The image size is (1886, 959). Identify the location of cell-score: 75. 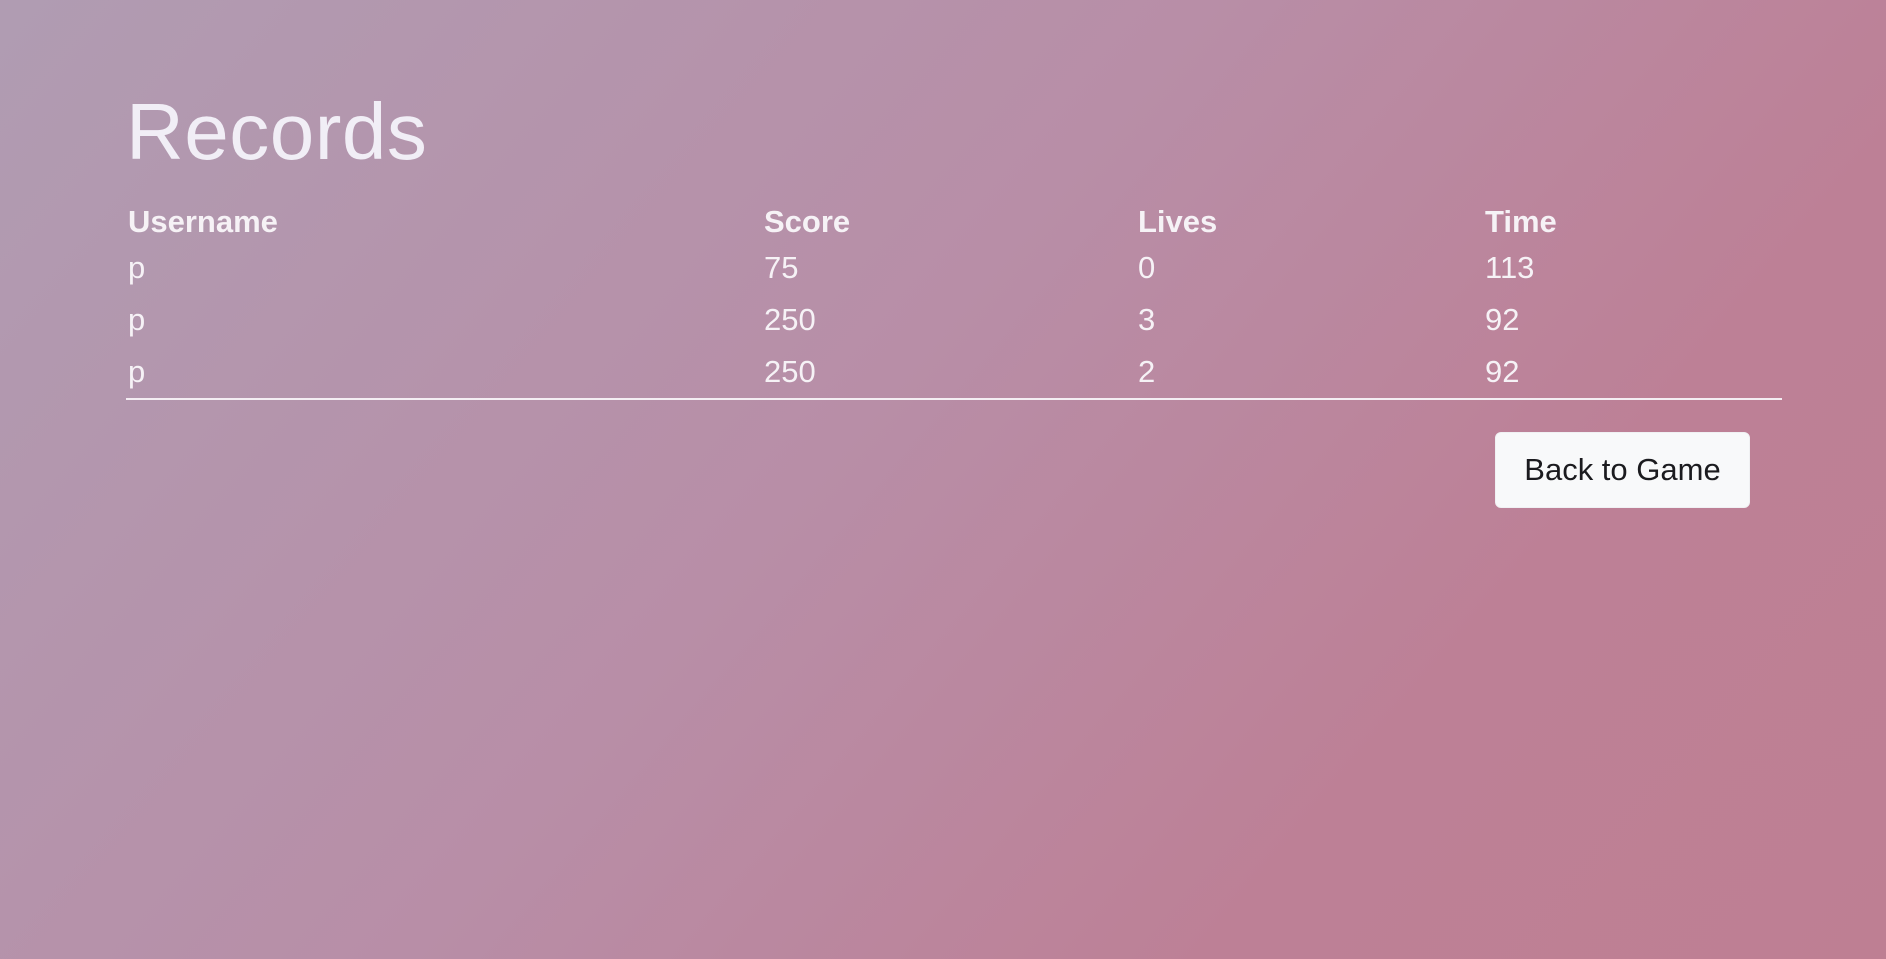
(781, 267).